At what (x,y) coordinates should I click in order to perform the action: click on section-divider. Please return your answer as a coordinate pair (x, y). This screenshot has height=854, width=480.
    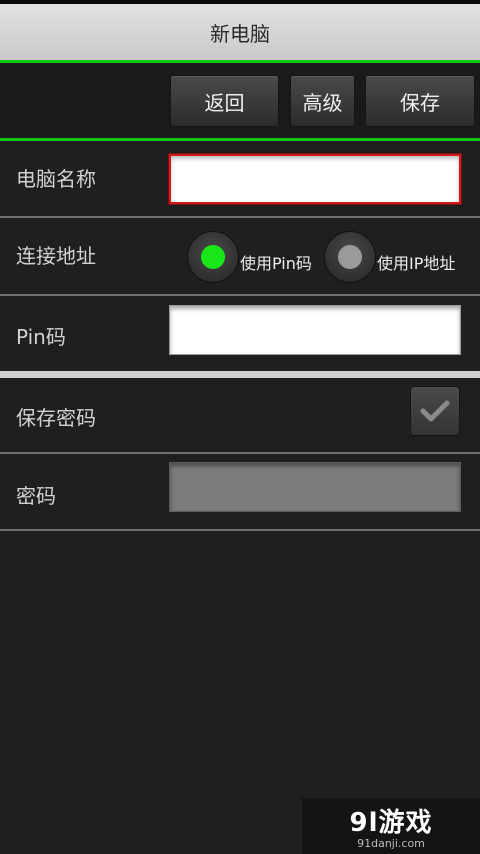
    Looking at the image, I should click on (240, 374).